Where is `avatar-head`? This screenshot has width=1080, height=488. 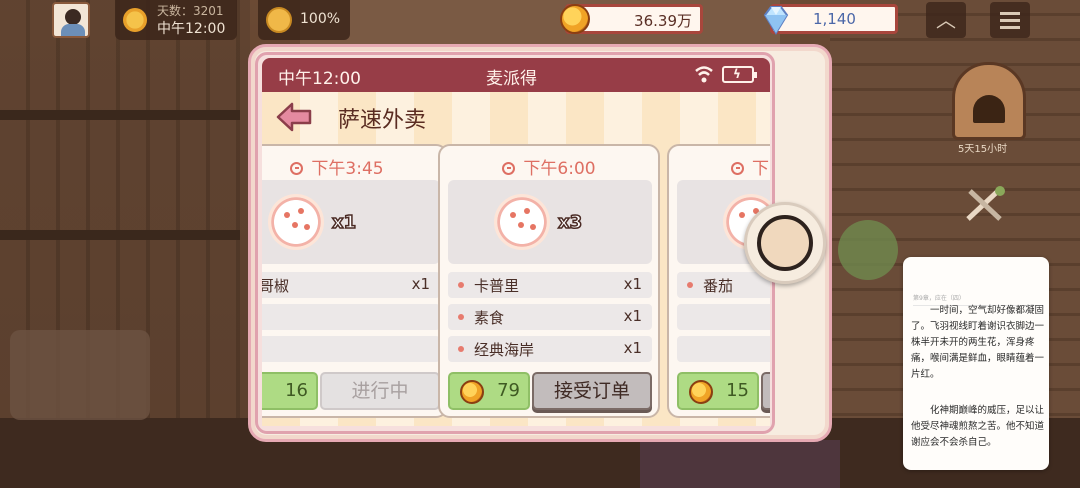
avatar-head is located at coordinates (73, 17).